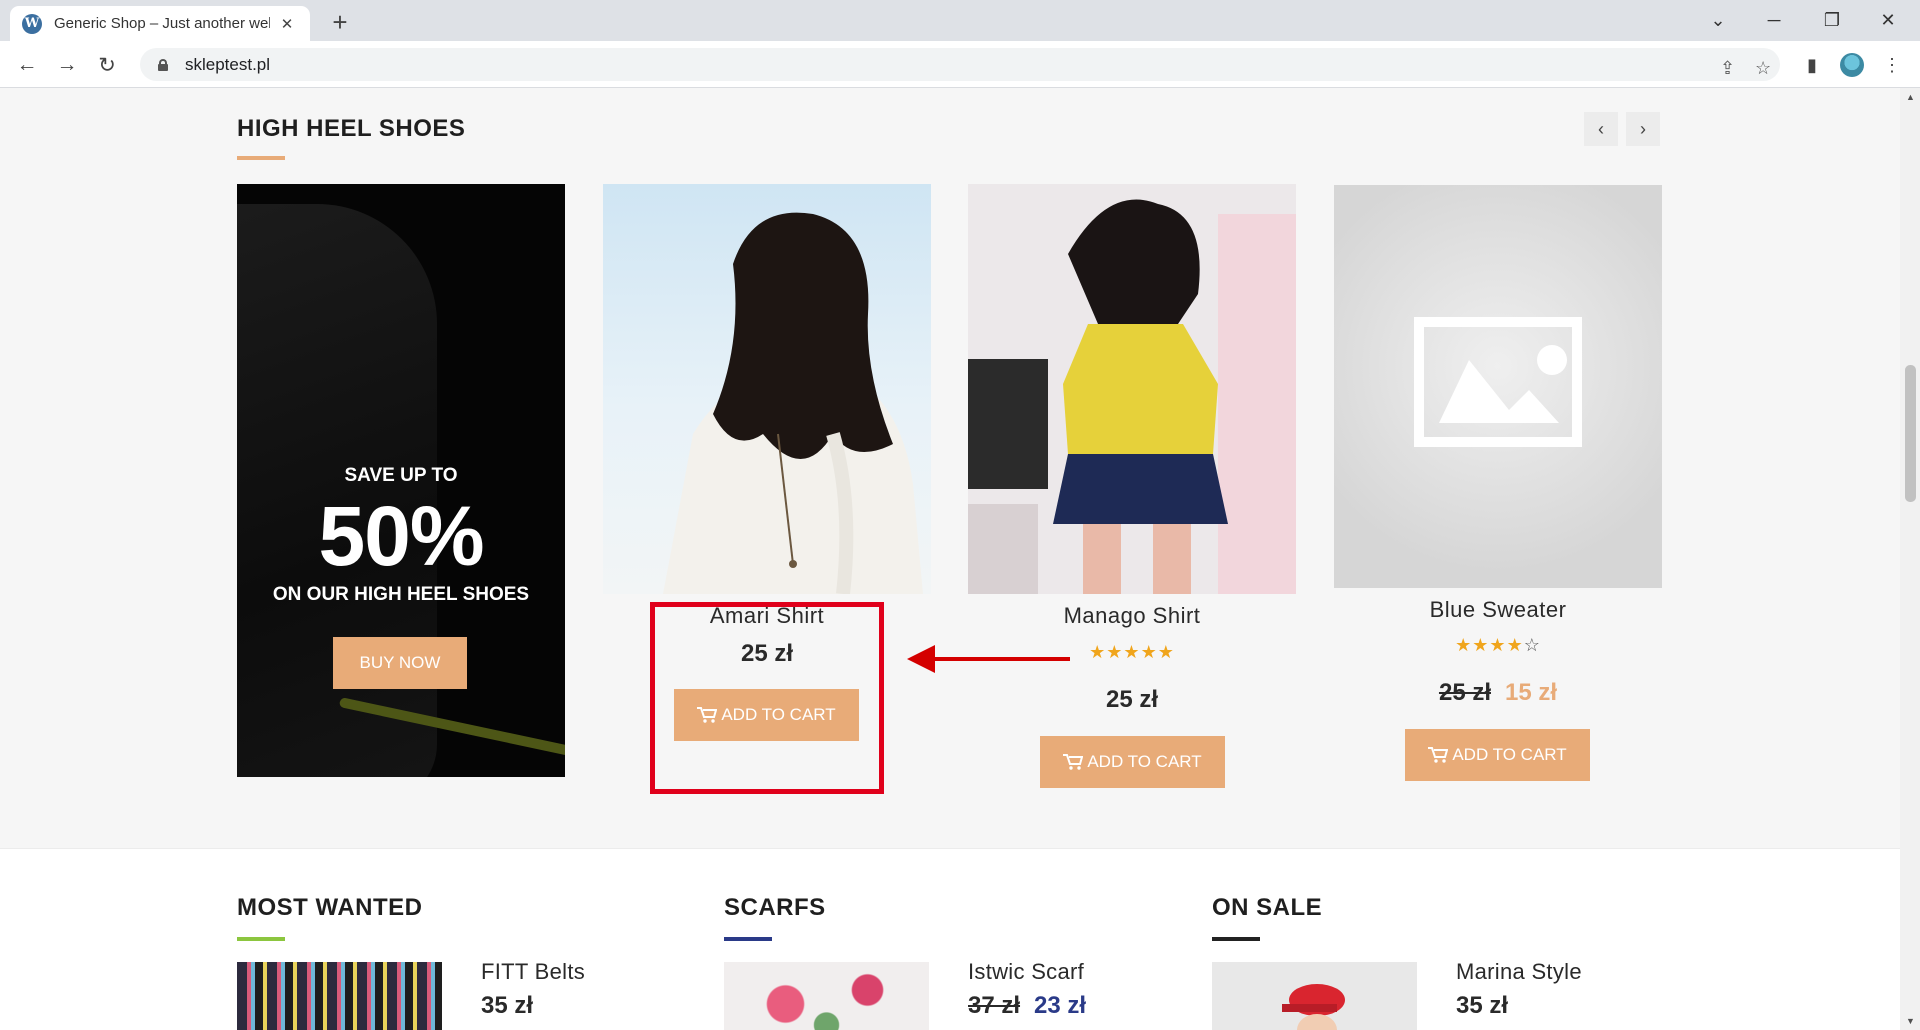 This screenshot has width=1920, height=1030. I want to click on scroll-up-arrow-icon: ▲, so click(1910, 97).